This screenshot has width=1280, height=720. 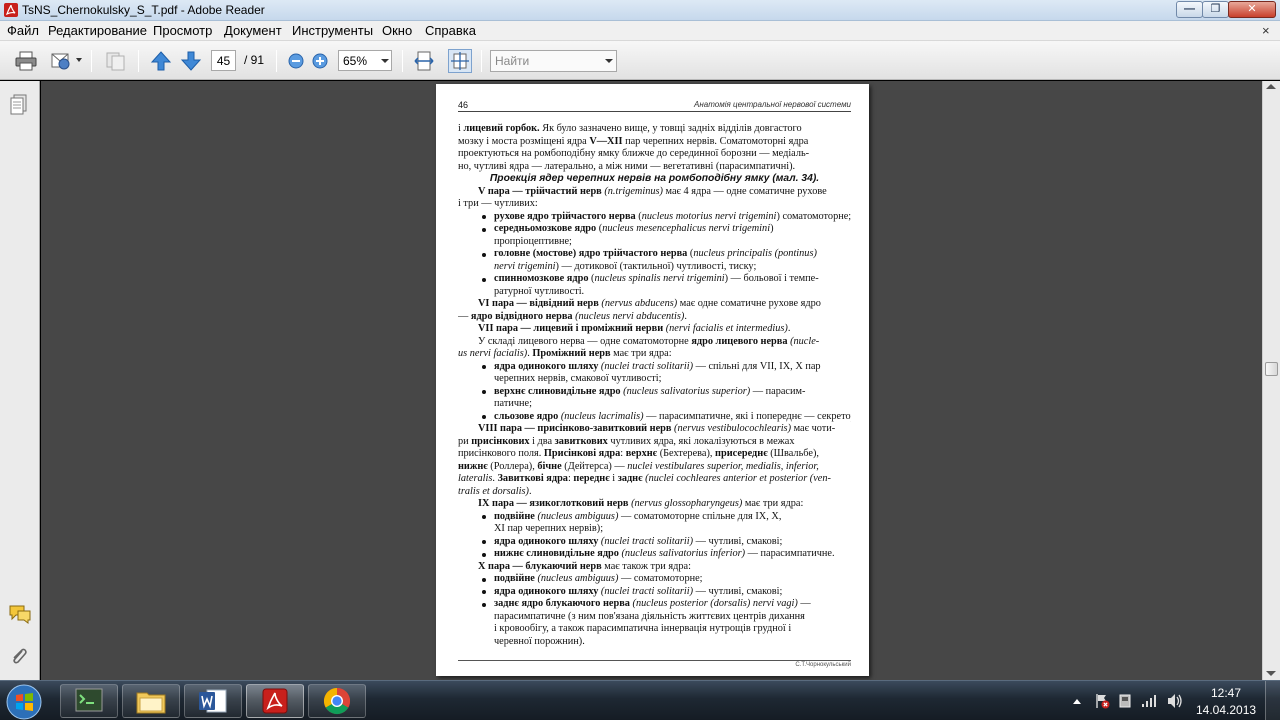 I want to click on text-line: черепних нервів, смакової чутливості;, so click(x=578, y=378).